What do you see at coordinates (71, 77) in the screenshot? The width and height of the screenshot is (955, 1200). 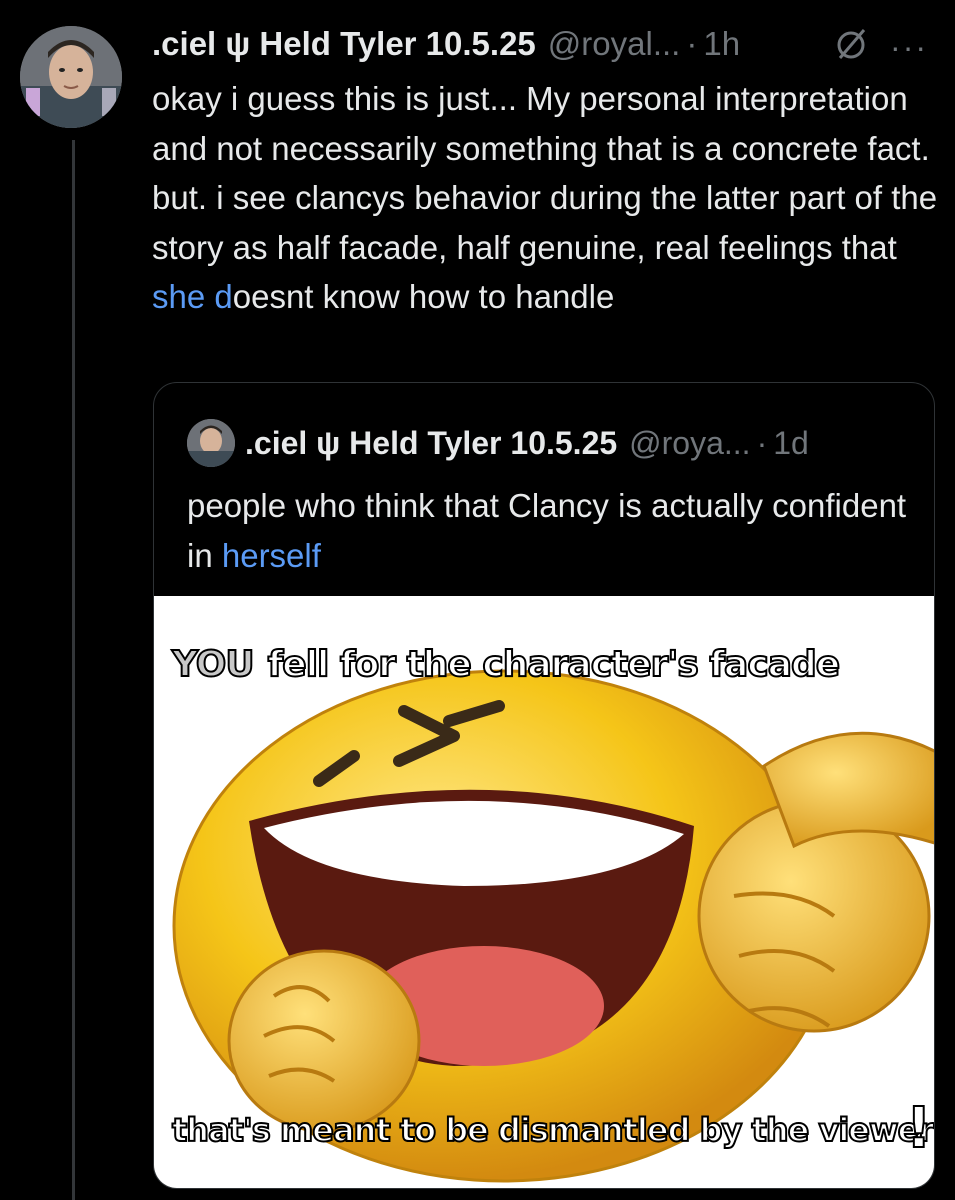 I see `avatar` at bounding box center [71, 77].